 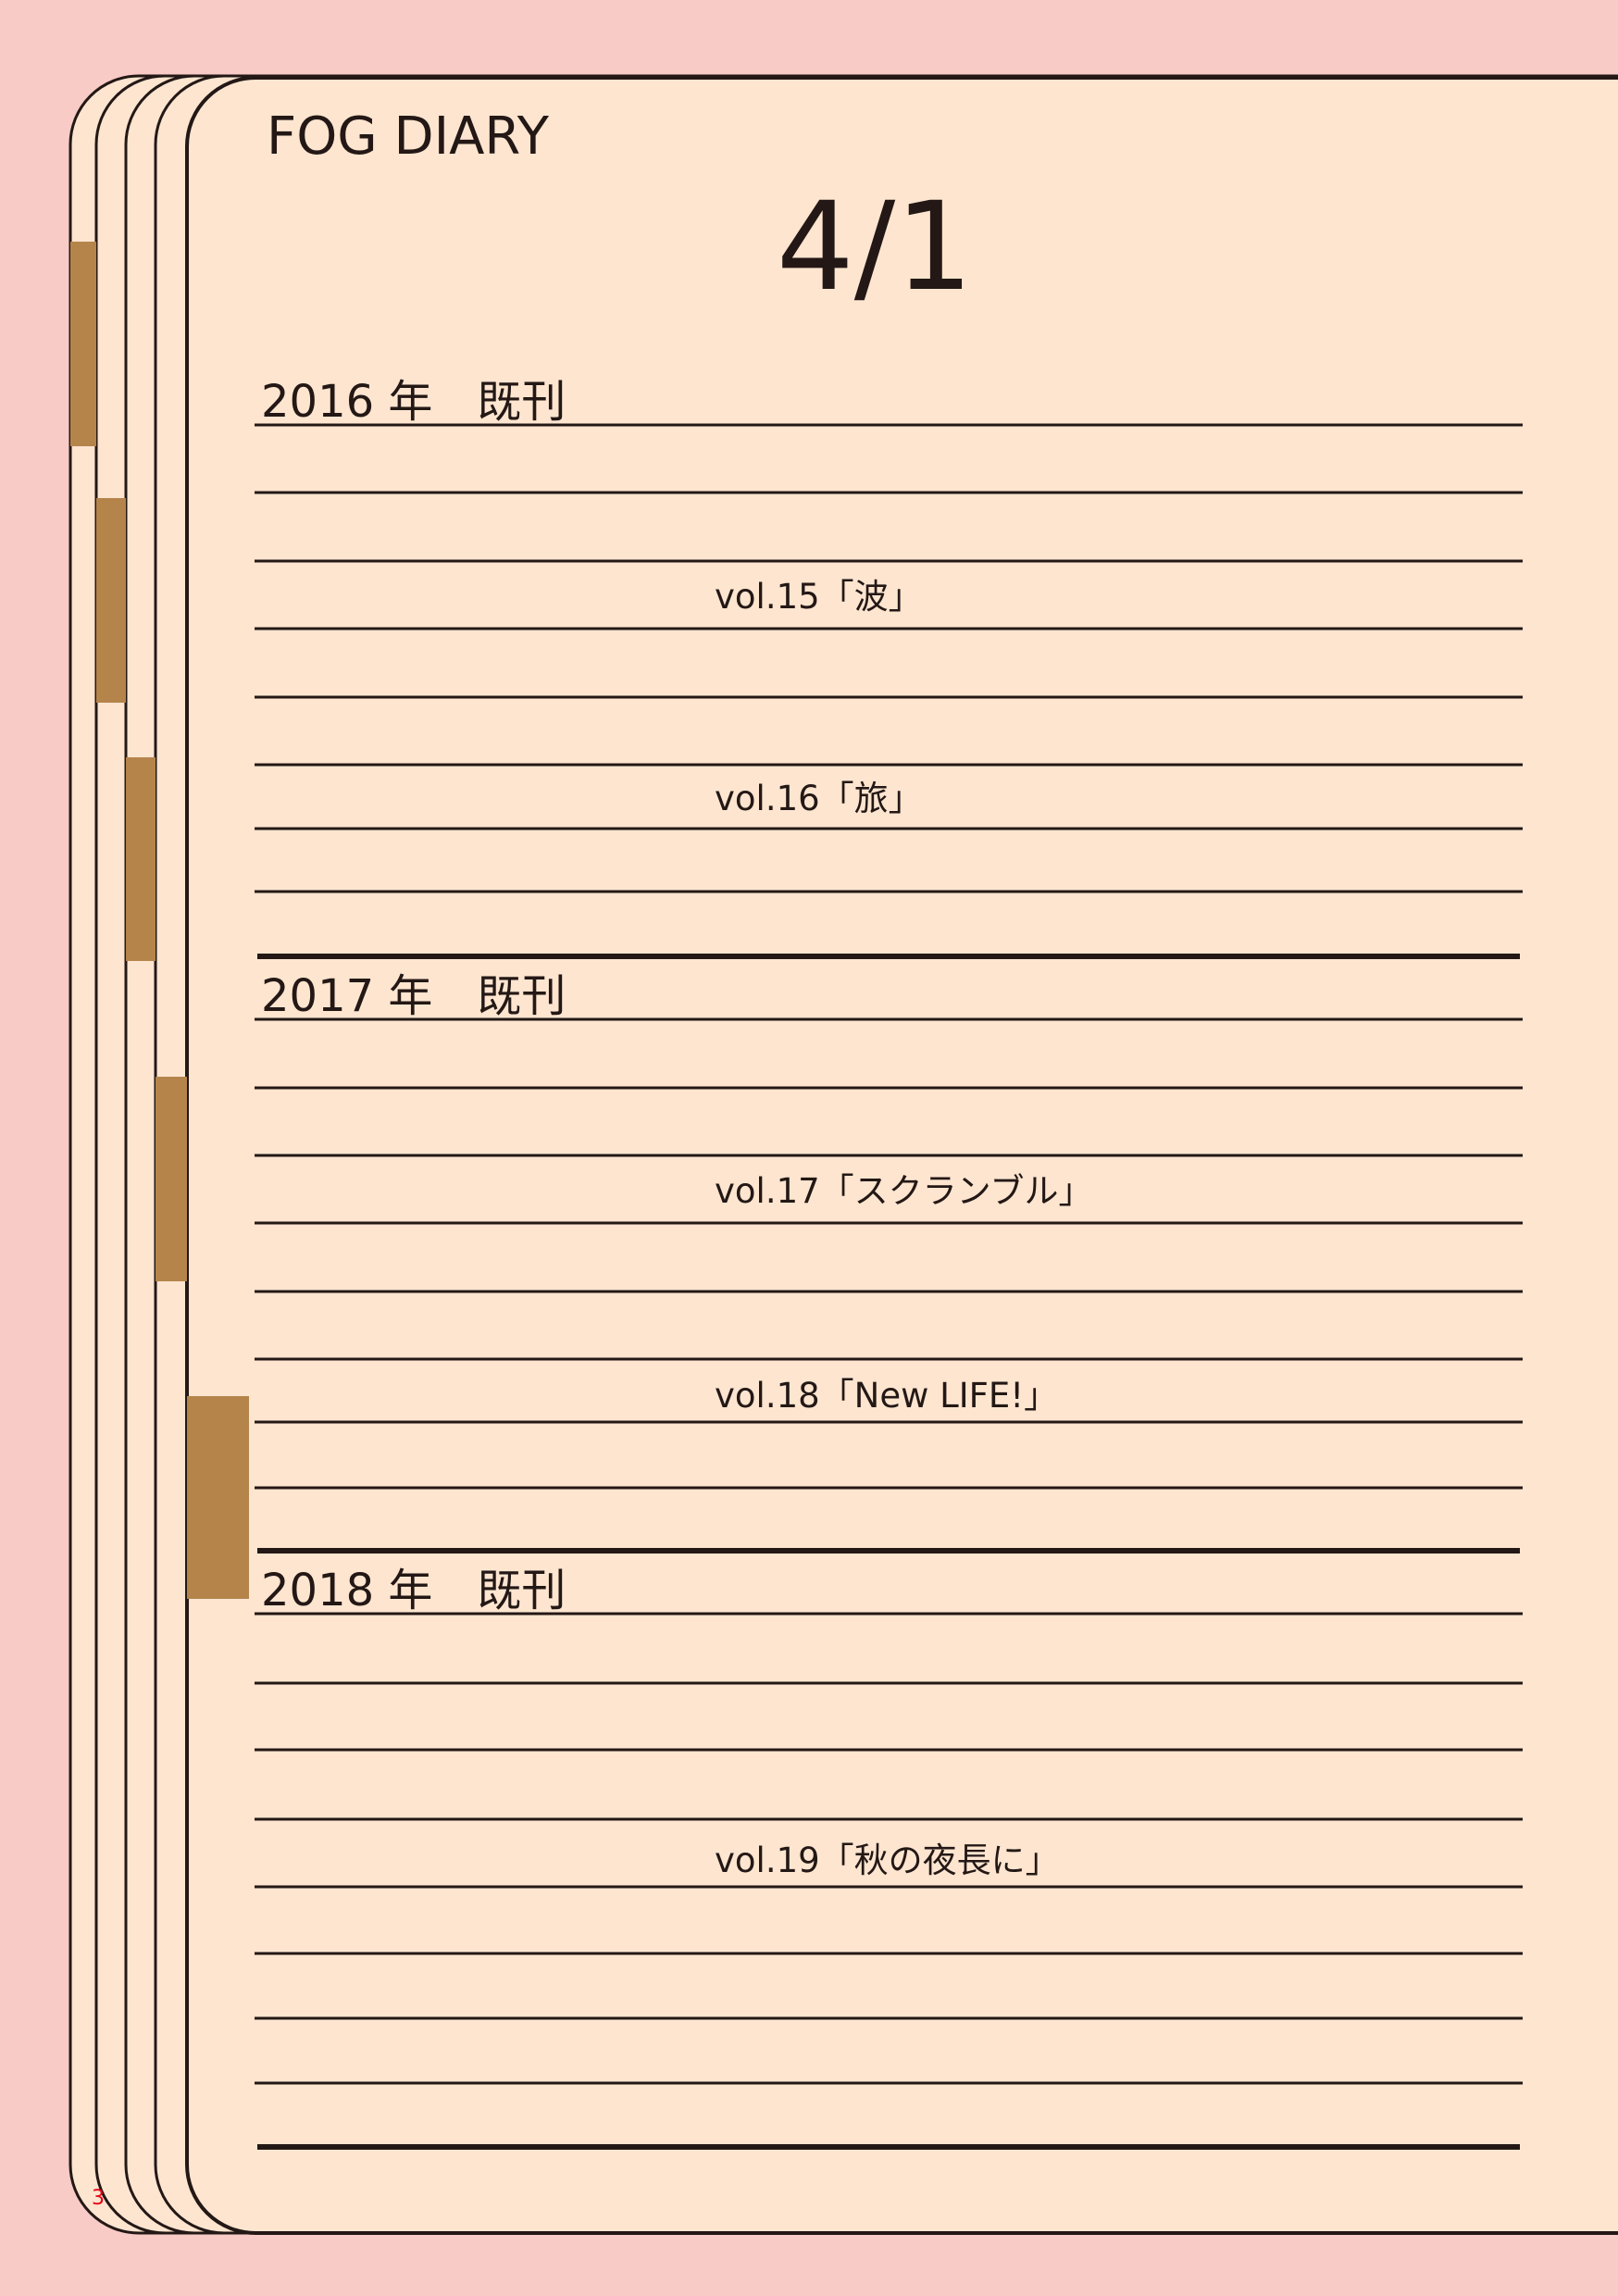 What do you see at coordinates (819, 798) in the screenshot?
I see `issue-entry: vol.16「旅」` at bounding box center [819, 798].